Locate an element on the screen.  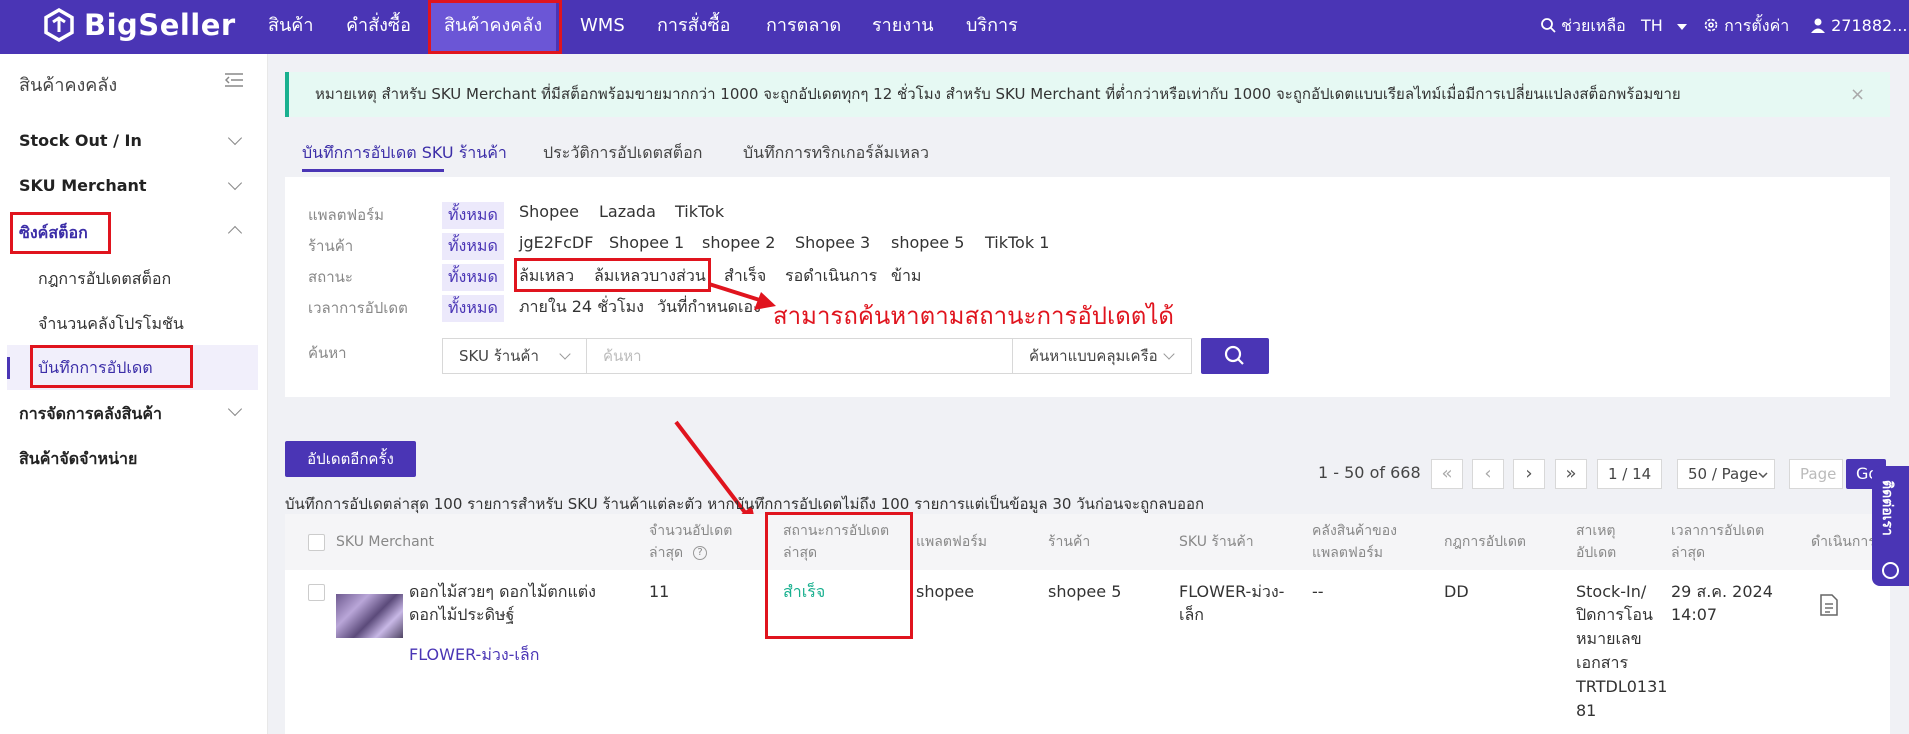
prev-page-button: ‹ is located at coordinates (1488, 474).